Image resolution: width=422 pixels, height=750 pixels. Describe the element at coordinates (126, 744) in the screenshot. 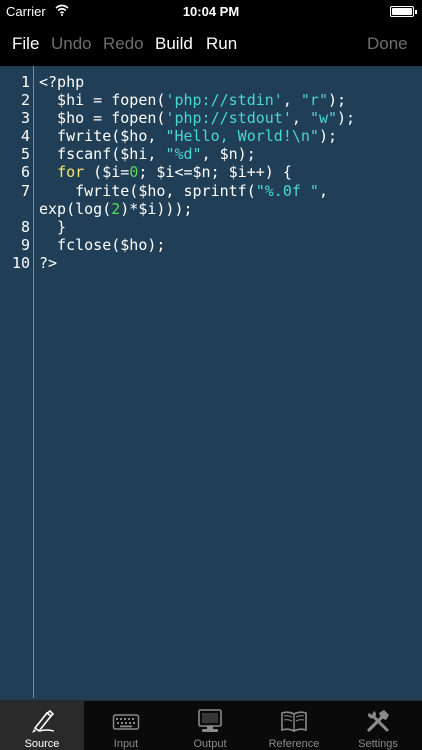

I see `tab-label: Input` at that location.